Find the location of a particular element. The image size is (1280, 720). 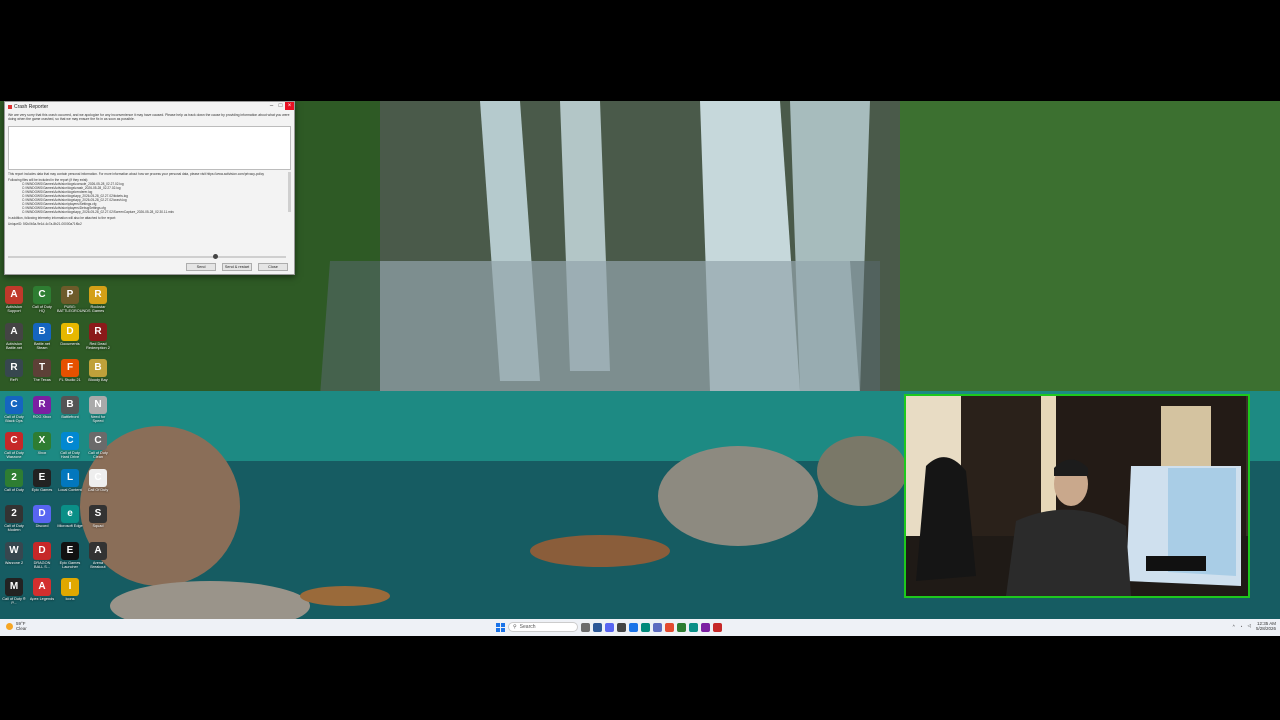

desktop-icon-label: Epic Games Launcher is located at coordinates (70, 564).